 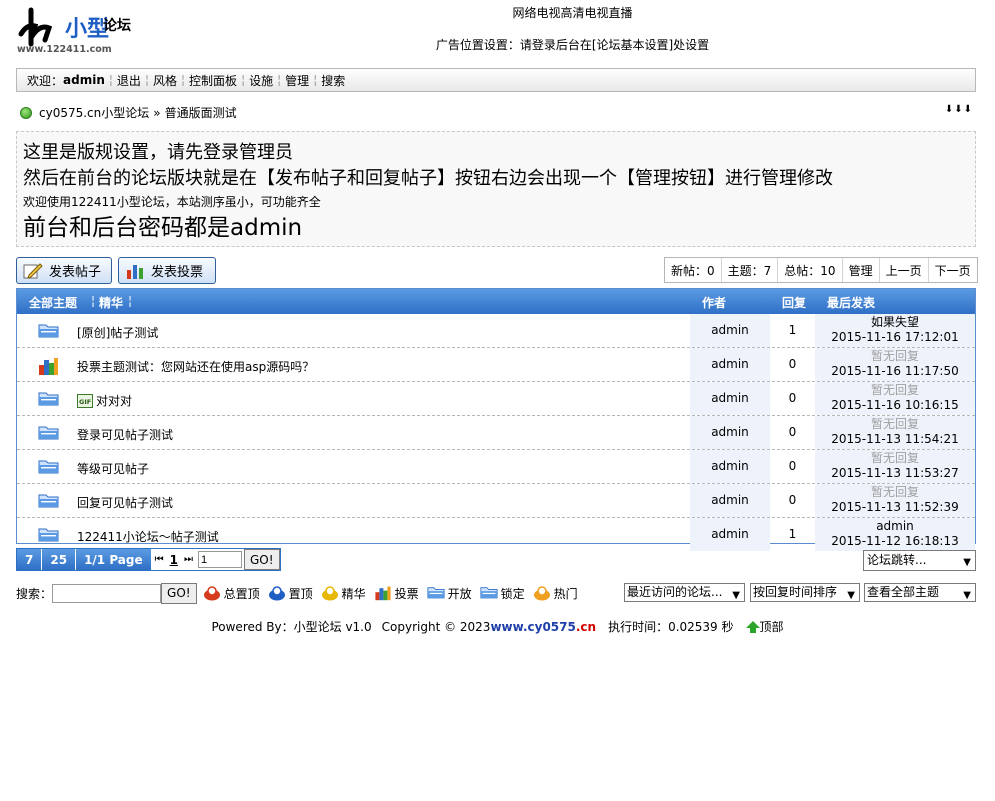 I want to click on username-link: admin, so click(x=84, y=80).